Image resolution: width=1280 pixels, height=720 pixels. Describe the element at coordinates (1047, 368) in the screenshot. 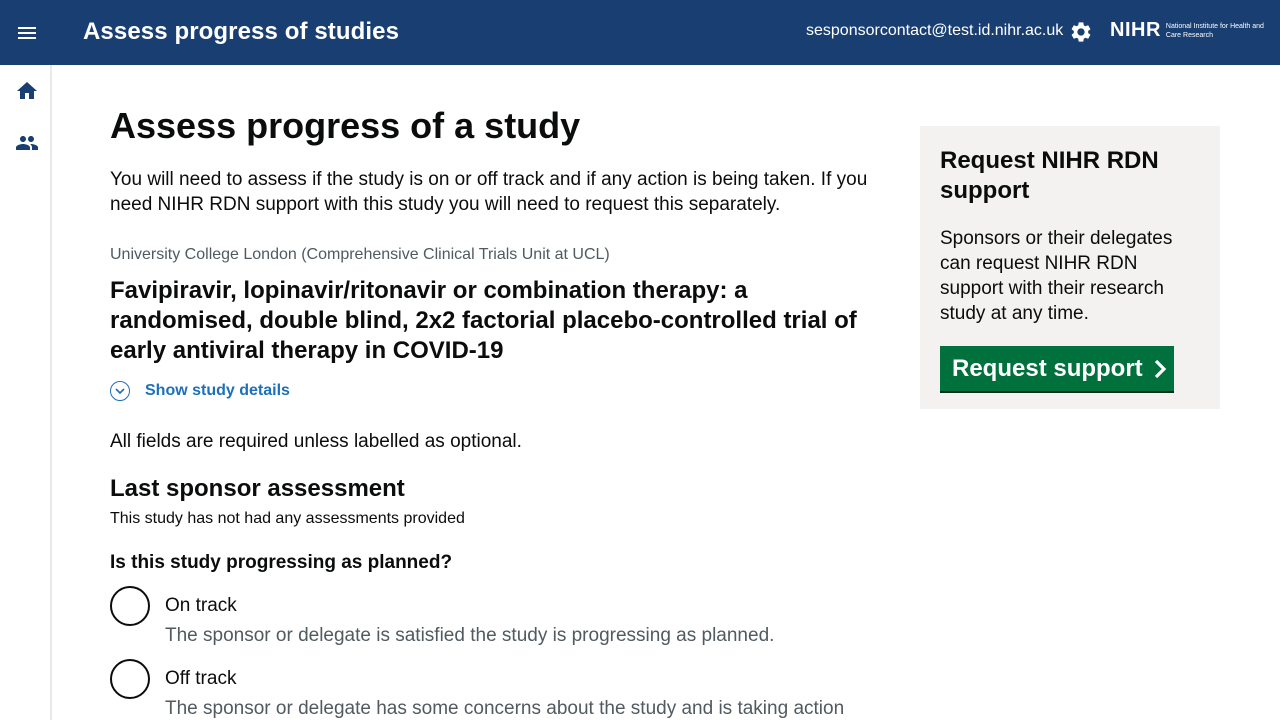

I see `request-support-button-label: Request support` at that location.